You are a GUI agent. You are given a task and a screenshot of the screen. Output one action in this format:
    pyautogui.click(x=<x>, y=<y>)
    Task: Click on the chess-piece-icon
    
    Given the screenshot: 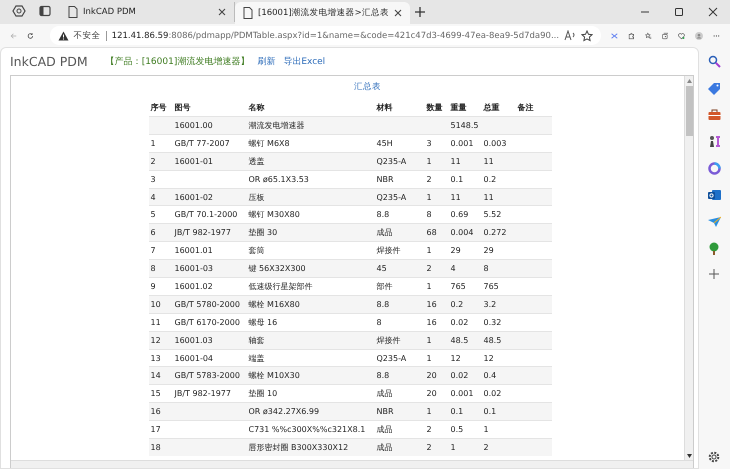 What is the action you would take?
    pyautogui.click(x=714, y=141)
    